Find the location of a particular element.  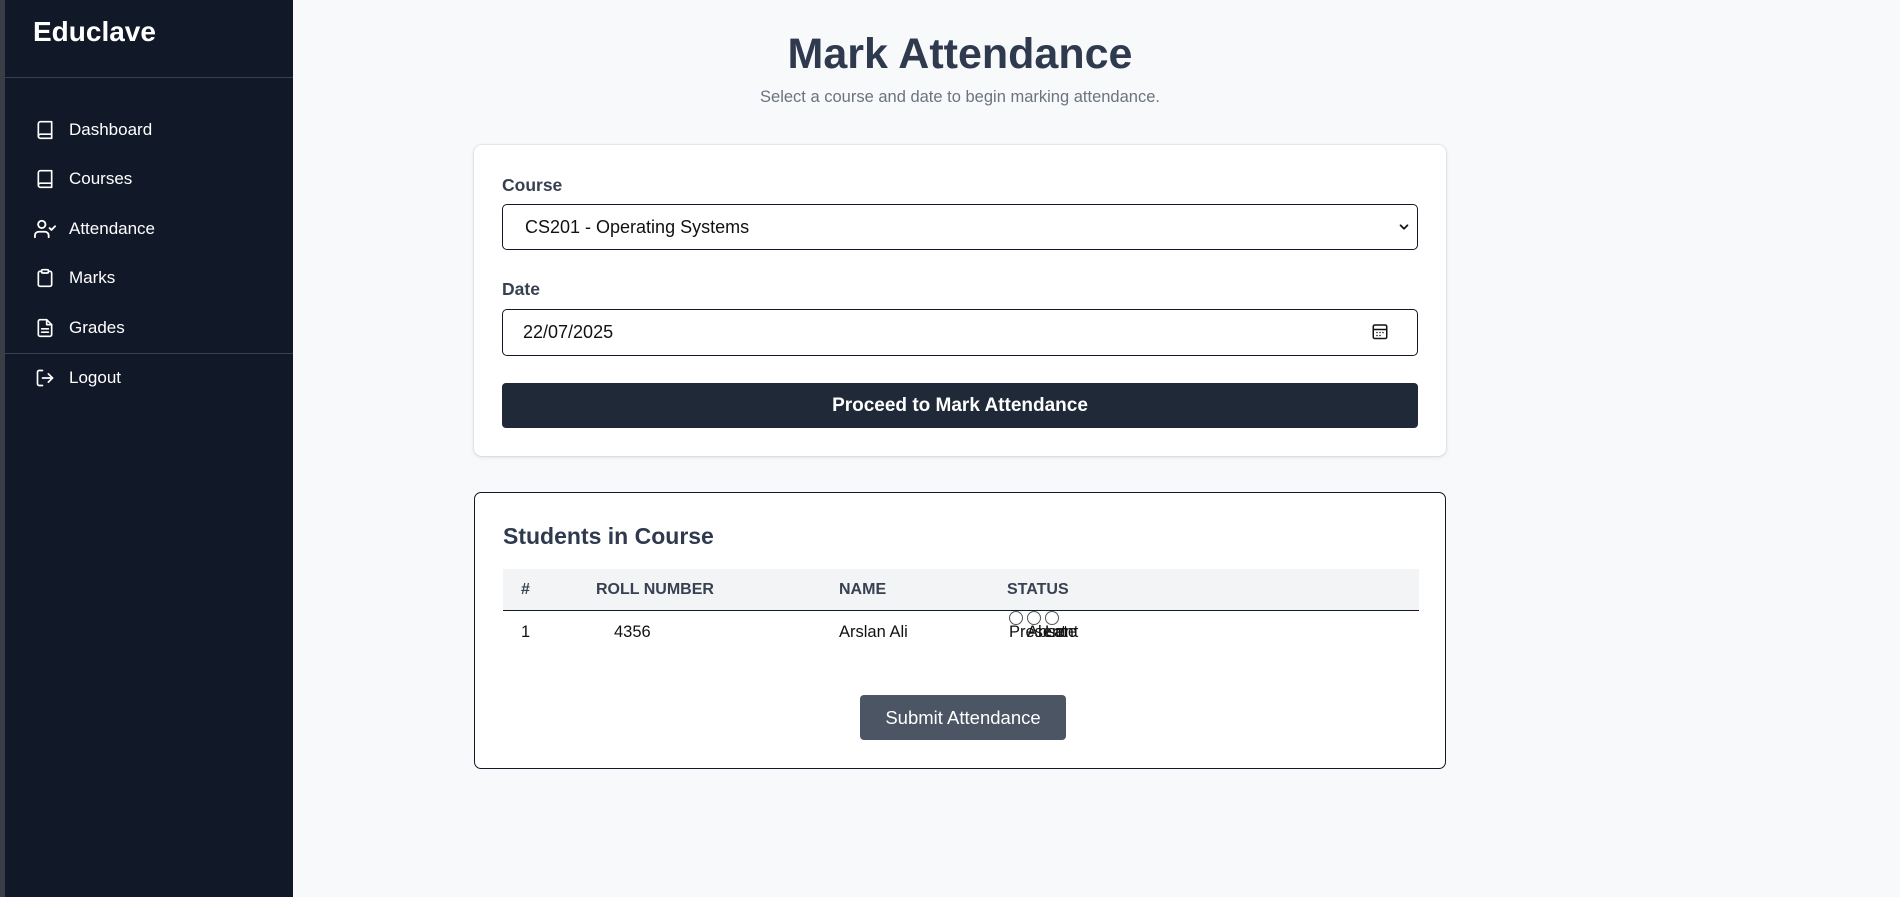

user-check-icon is located at coordinates (45, 229).